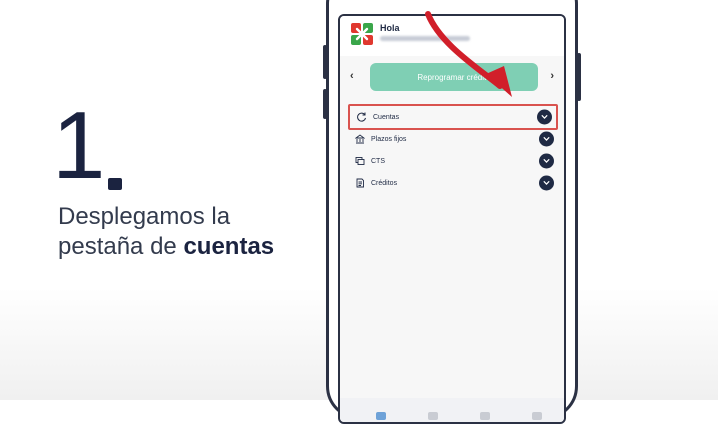 The width and height of the screenshot is (718, 424). Describe the element at coordinates (144, 216) in the screenshot. I see `instruction-line-1: Desplegamos la` at that location.